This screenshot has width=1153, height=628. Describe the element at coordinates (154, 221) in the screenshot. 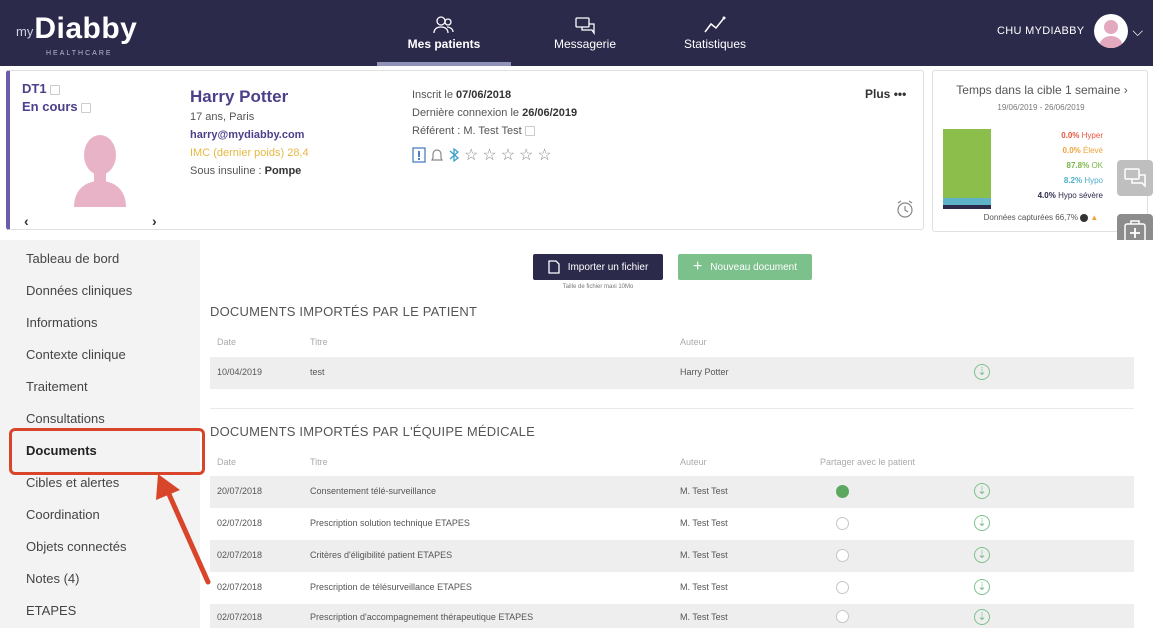

I see `next-patient-button: ›` at that location.